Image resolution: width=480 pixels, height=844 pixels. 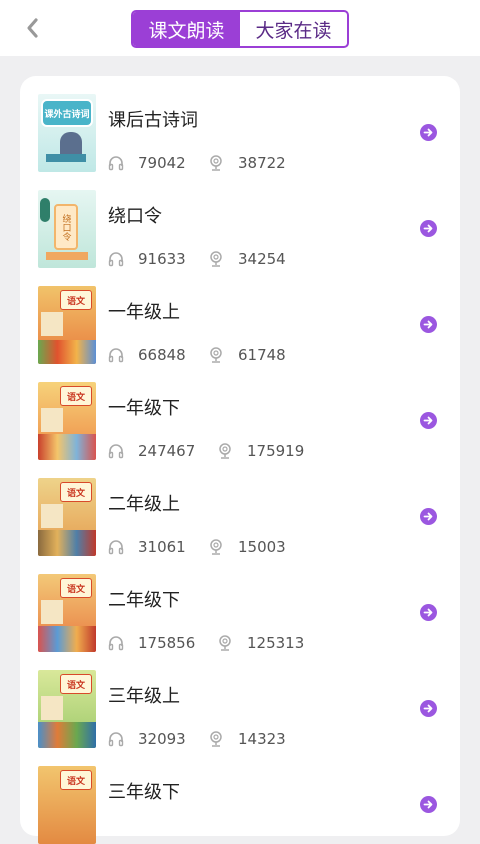 I want to click on segmented-tabs: 课文朗读 大家在读, so click(x=240, y=29).